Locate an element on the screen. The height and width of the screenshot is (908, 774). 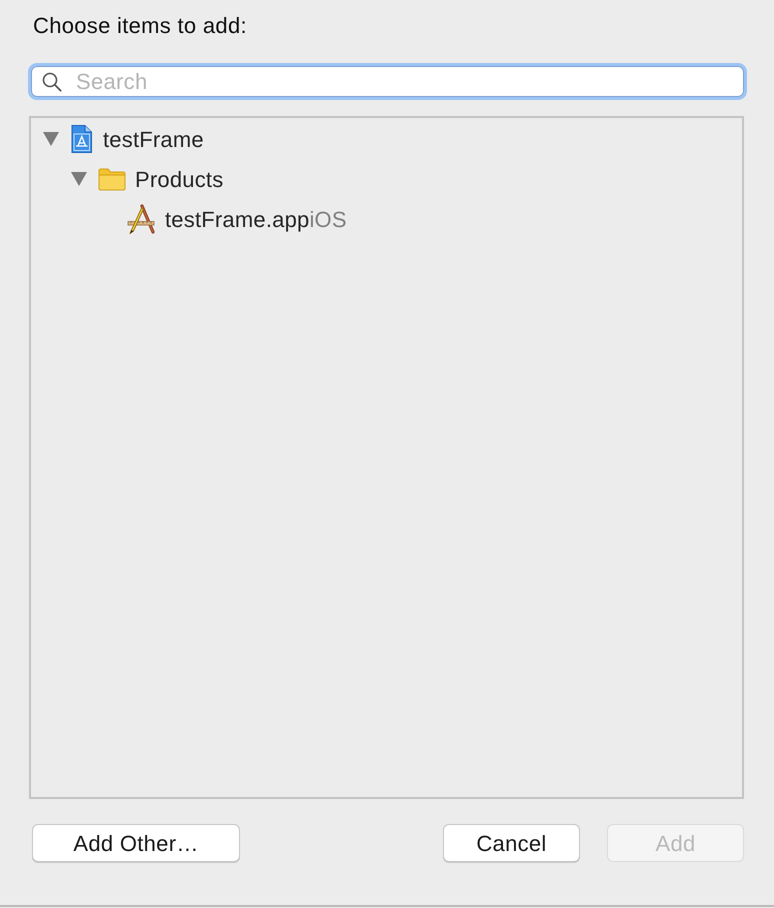
dialog-button: Cancel is located at coordinates (511, 843).